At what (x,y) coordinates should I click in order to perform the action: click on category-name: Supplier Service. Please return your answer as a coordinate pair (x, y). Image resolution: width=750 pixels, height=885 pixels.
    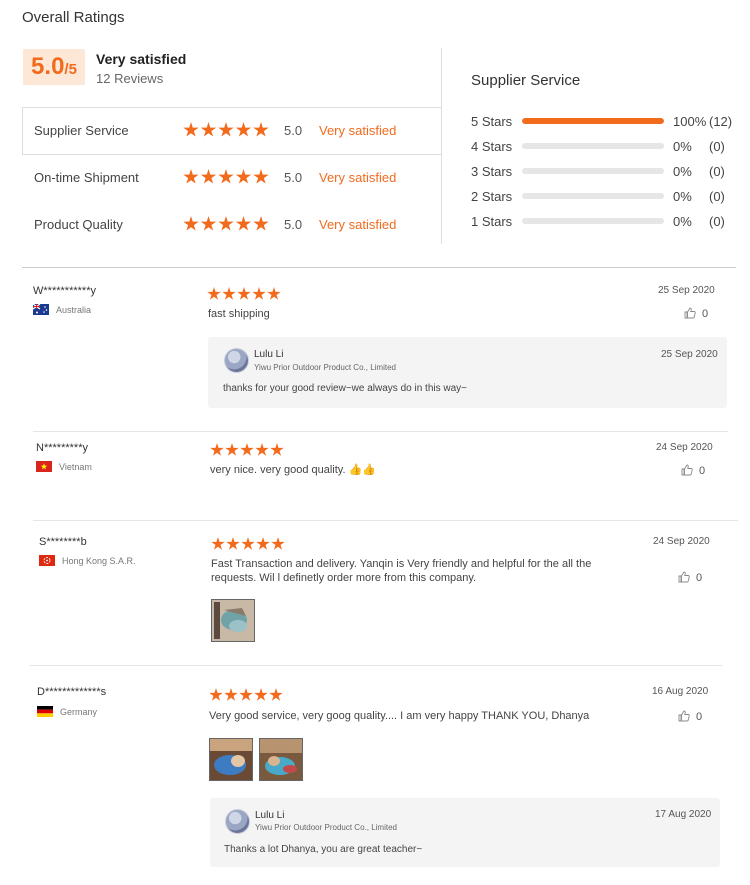
    Looking at the image, I should click on (81, 130).